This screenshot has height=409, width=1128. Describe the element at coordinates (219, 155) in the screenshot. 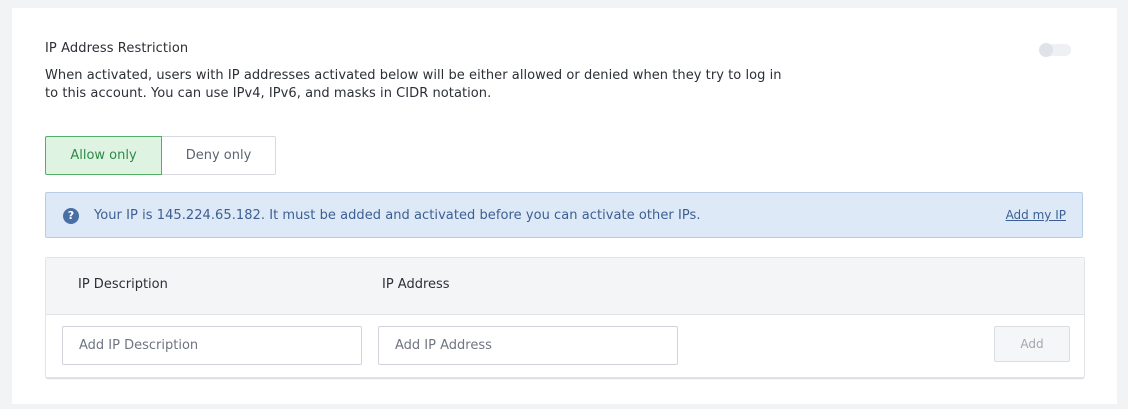

I see `deny-only-button: Deny only` at that location.